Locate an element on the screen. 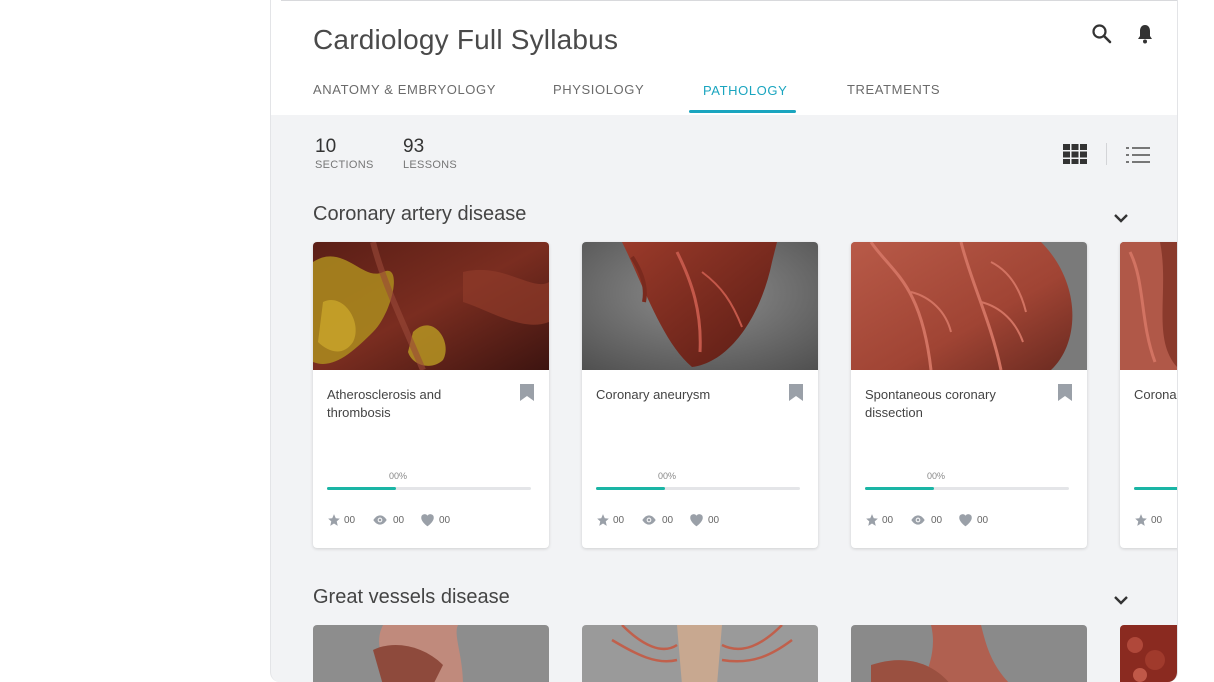  tab-pathology: PATHOLOGY is located at coordinates (745, 90).